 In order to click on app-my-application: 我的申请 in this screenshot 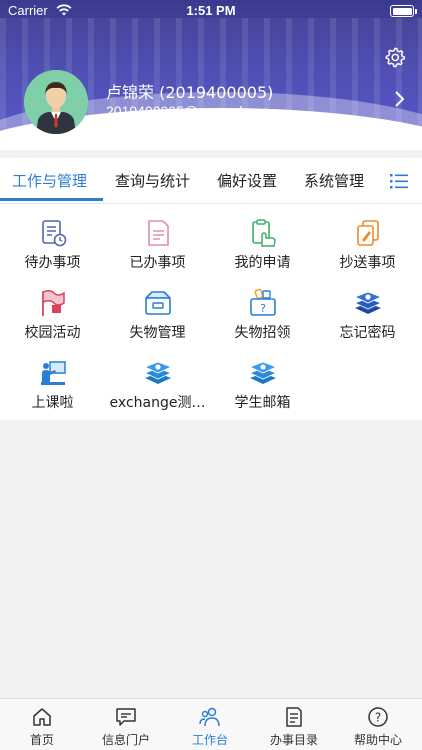, I will do `click(262, 240)`.